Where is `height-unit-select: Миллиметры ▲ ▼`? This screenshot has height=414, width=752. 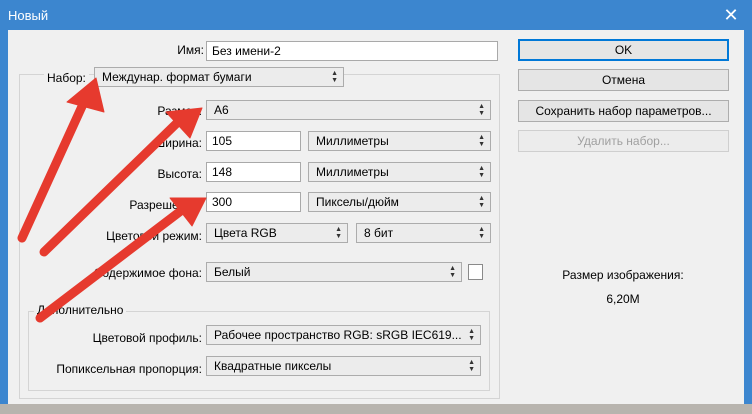 height-unit-select: Миллиметры ▲ ▼ is located at coordinates (399, 172).